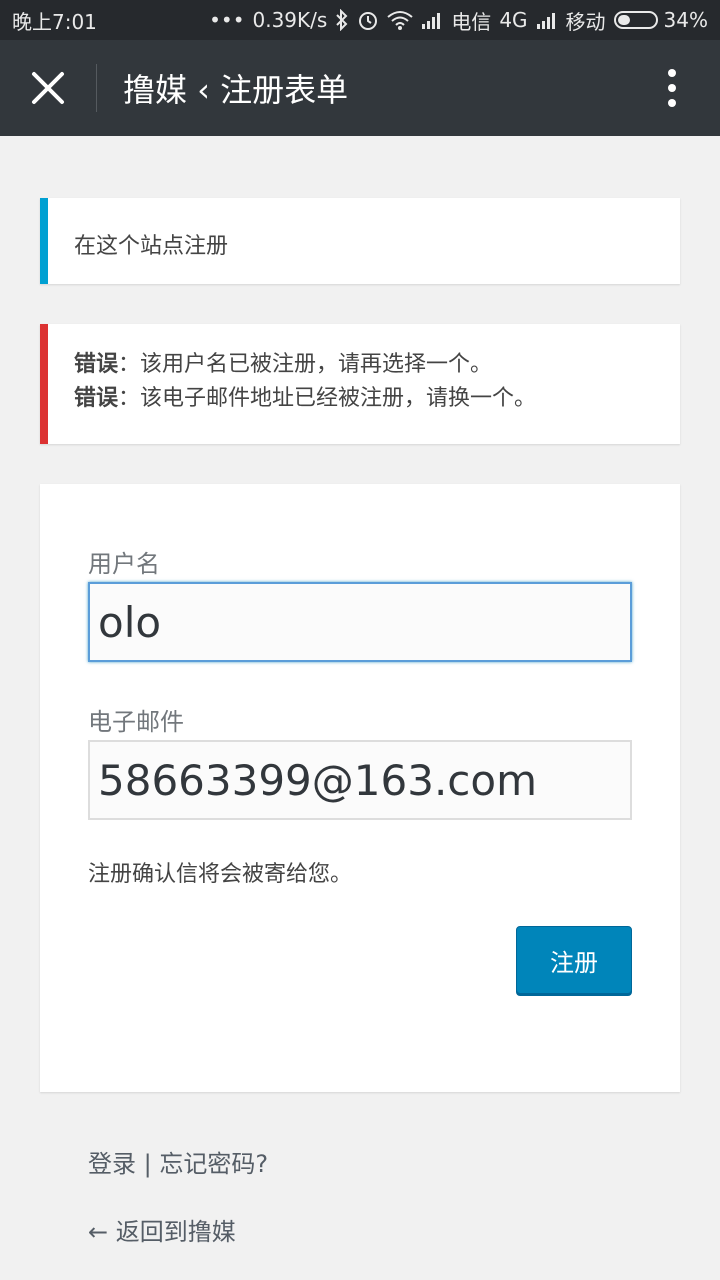  What do you see at coordinates (623, 20) in the screenshot?
I see `battery-fill` at bounding box center [623, 20].